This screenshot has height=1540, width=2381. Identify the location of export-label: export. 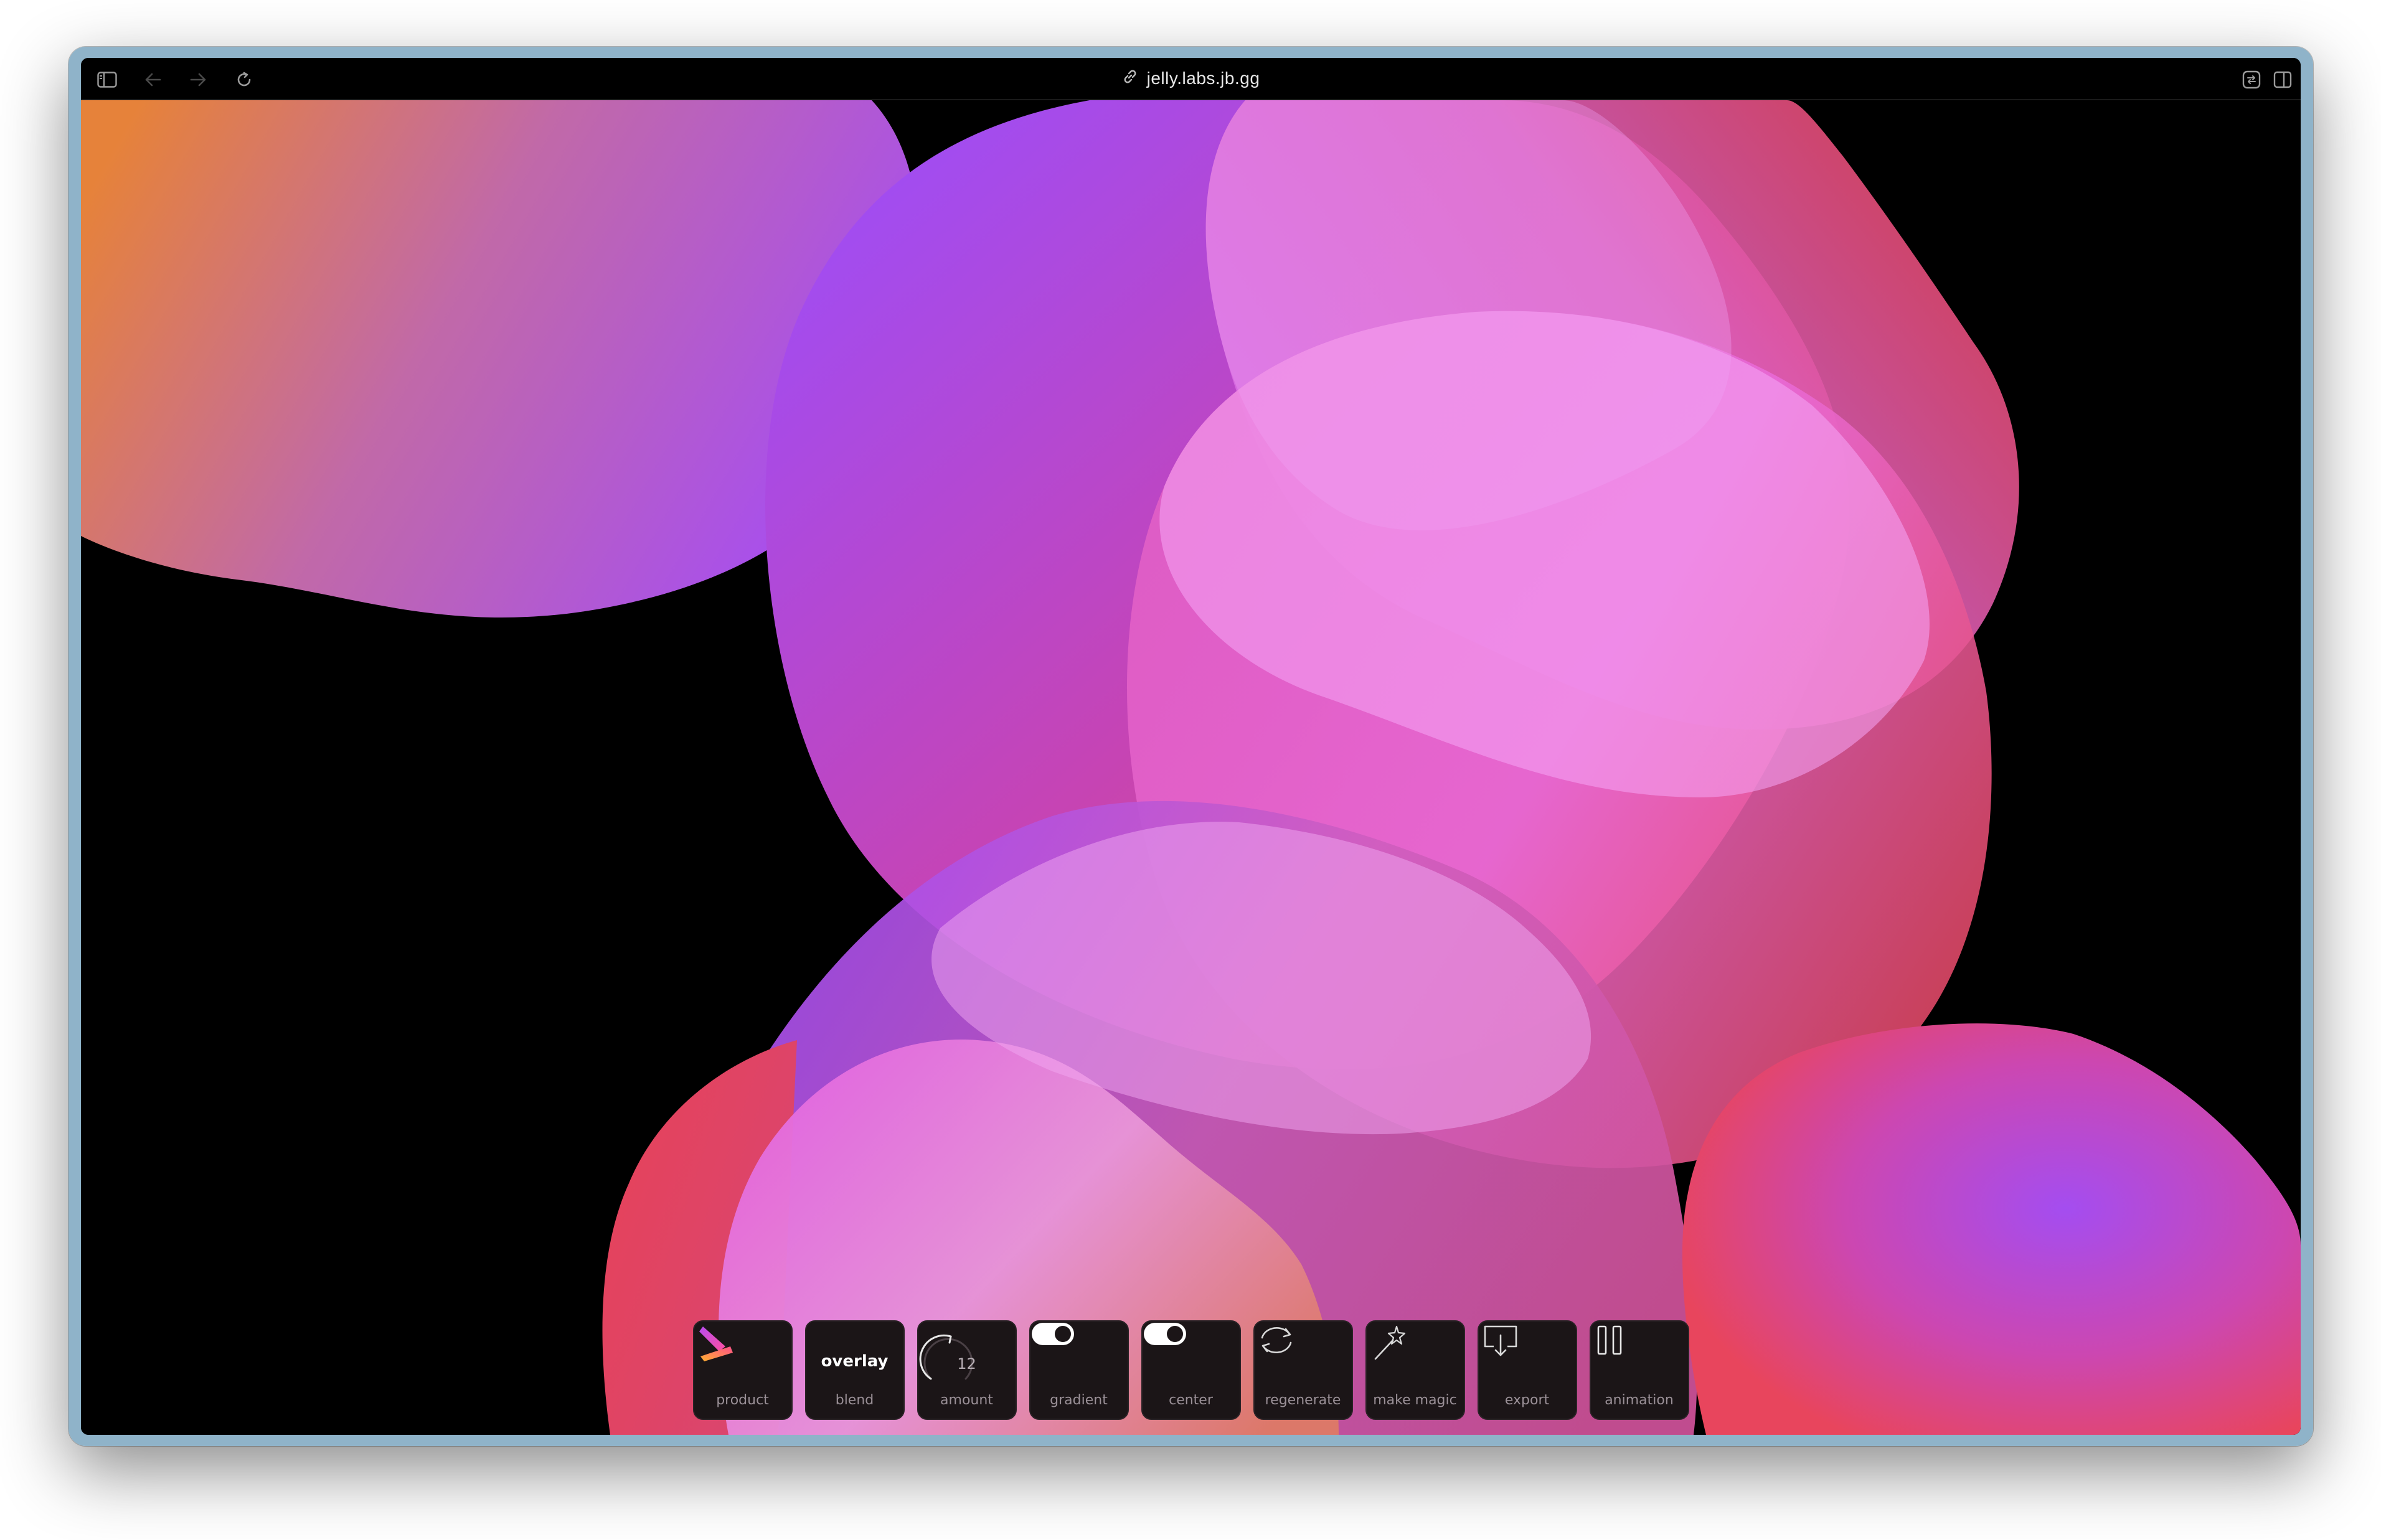
(1527, 1400).